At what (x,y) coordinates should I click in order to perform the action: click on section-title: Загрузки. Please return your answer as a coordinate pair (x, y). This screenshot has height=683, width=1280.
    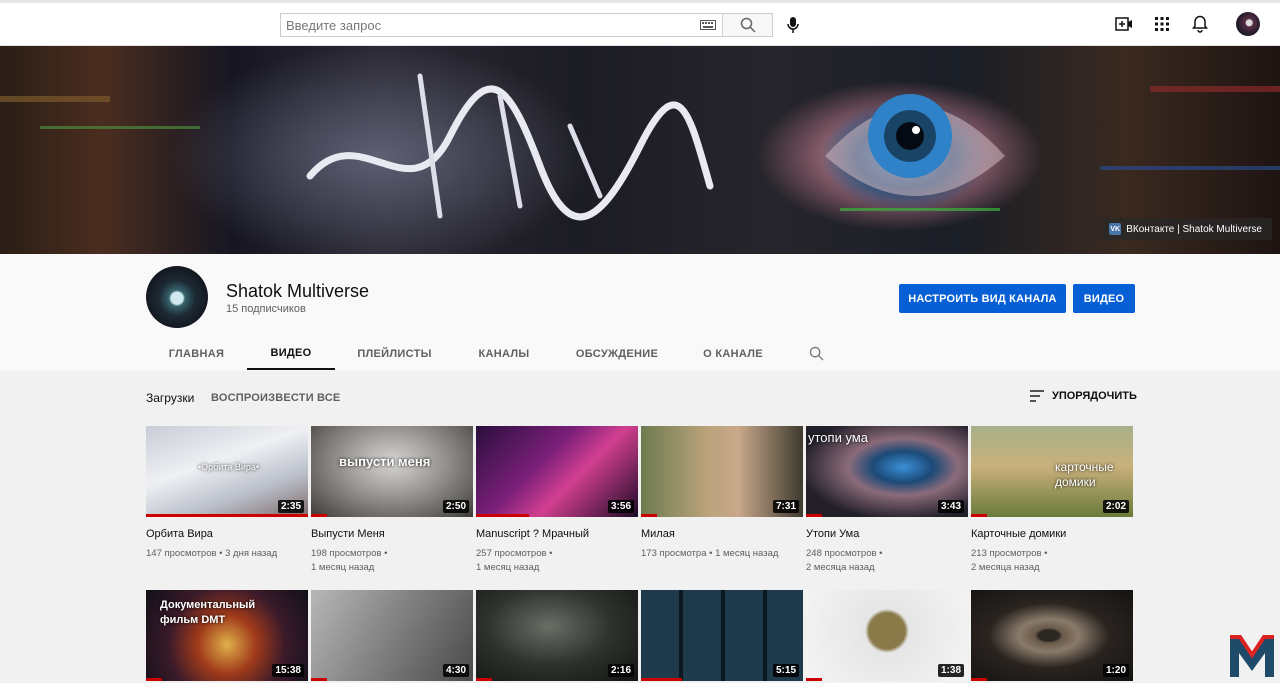
    Looking at the image, I should click on (170, 398).